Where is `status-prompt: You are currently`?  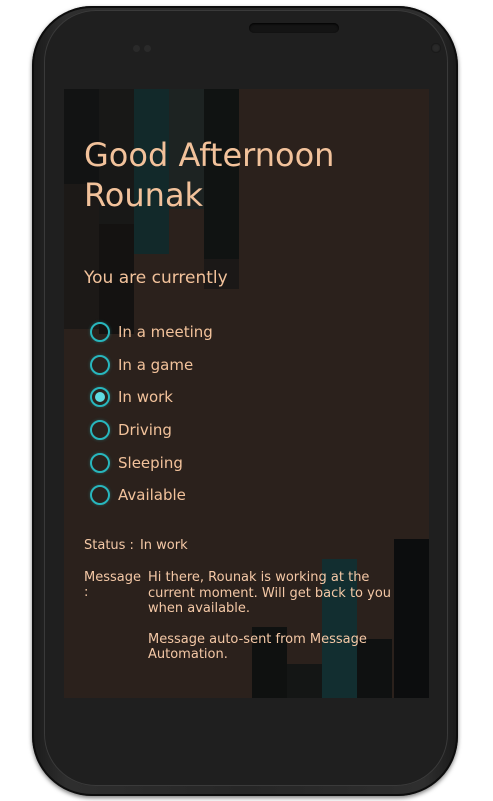 status-prompt: You are currently is located at coordinates (156, 278).